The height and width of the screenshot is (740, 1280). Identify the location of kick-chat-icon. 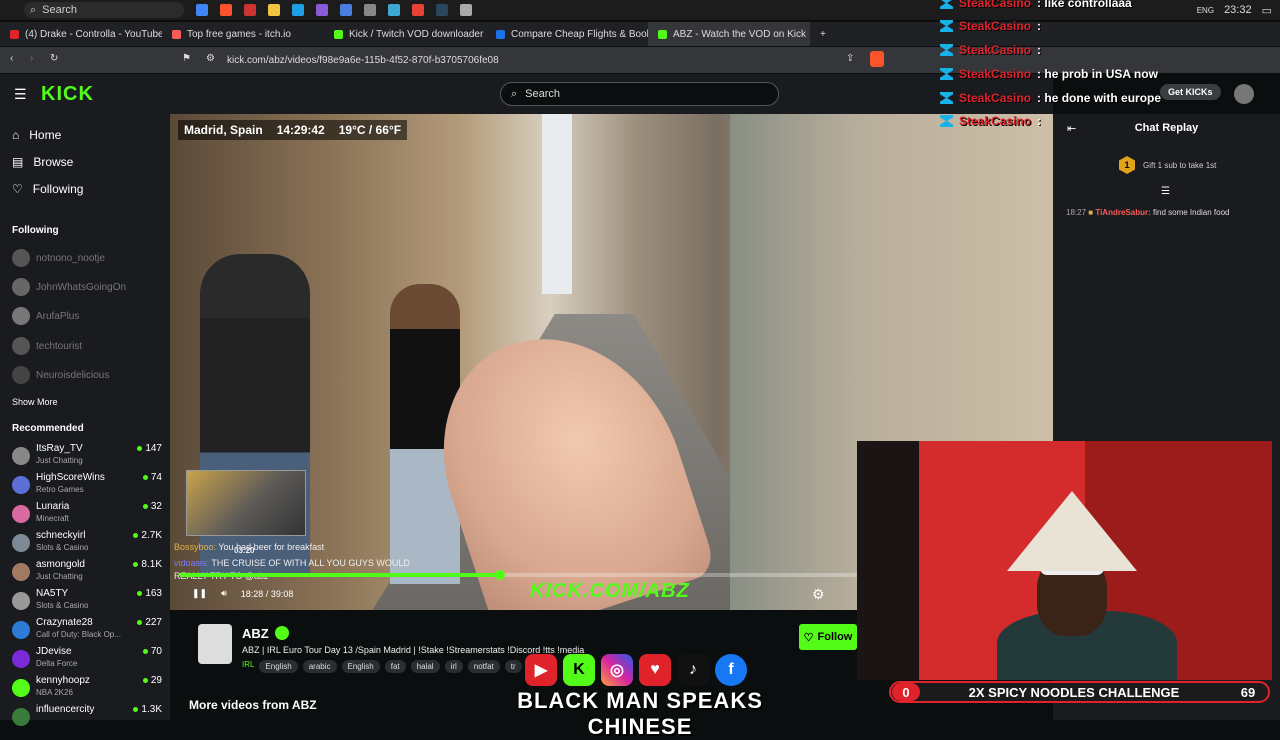
(946, 50).